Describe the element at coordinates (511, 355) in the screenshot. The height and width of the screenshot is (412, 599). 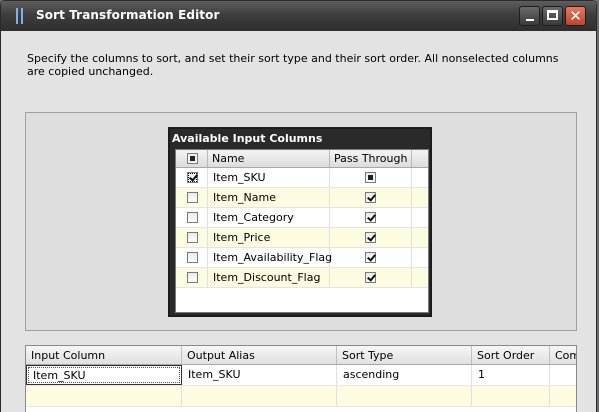
I see `sort-order-header: Sort Order` at that location.